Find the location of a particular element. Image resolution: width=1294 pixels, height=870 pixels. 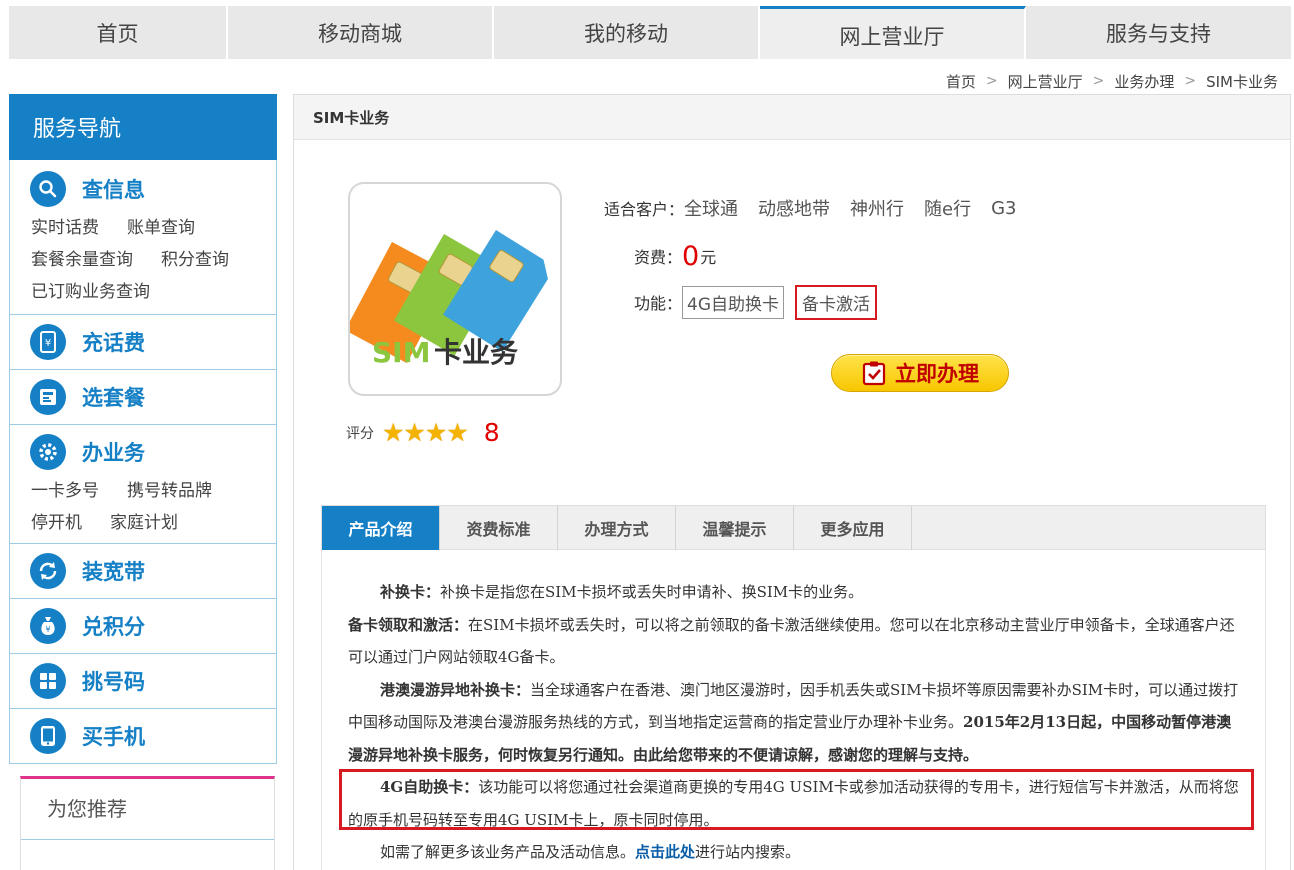

sim-card-product-image: SIM 卡业务 is located at coordinates (455, 289).